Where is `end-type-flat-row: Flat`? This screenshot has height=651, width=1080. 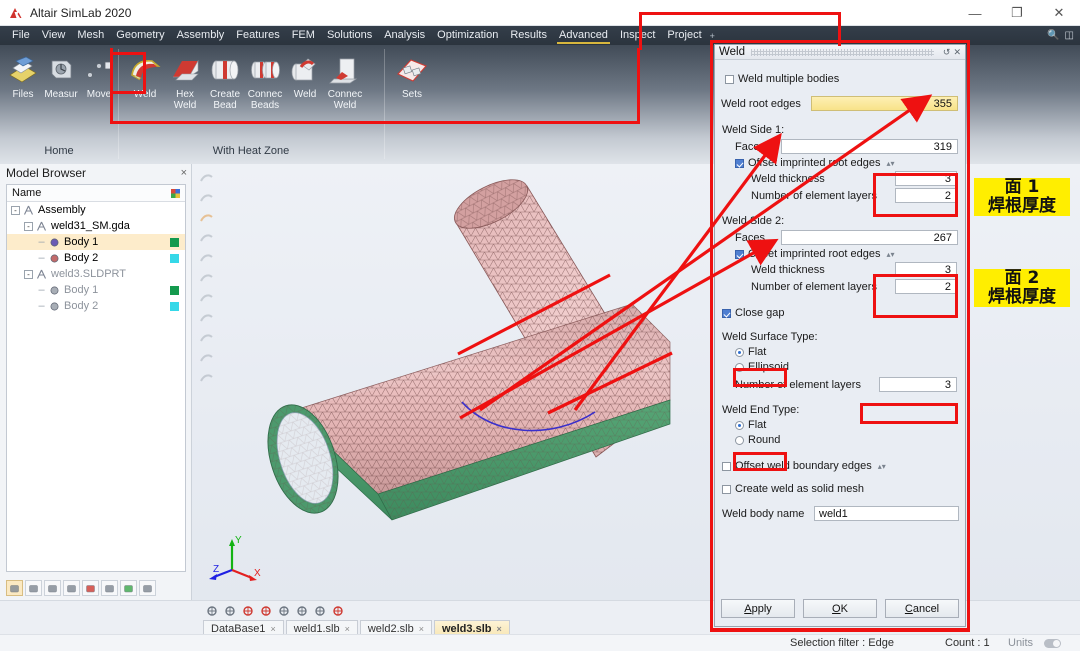 end-type-flat-row: Flat is located at coordinates (847, 425).